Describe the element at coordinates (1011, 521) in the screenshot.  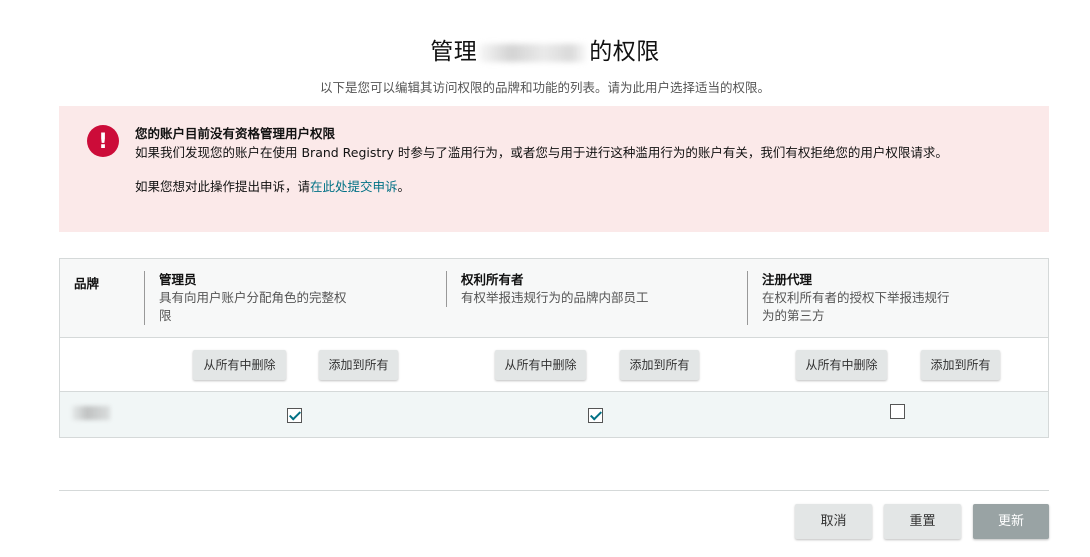
I see `update-button: 更新` at that location.